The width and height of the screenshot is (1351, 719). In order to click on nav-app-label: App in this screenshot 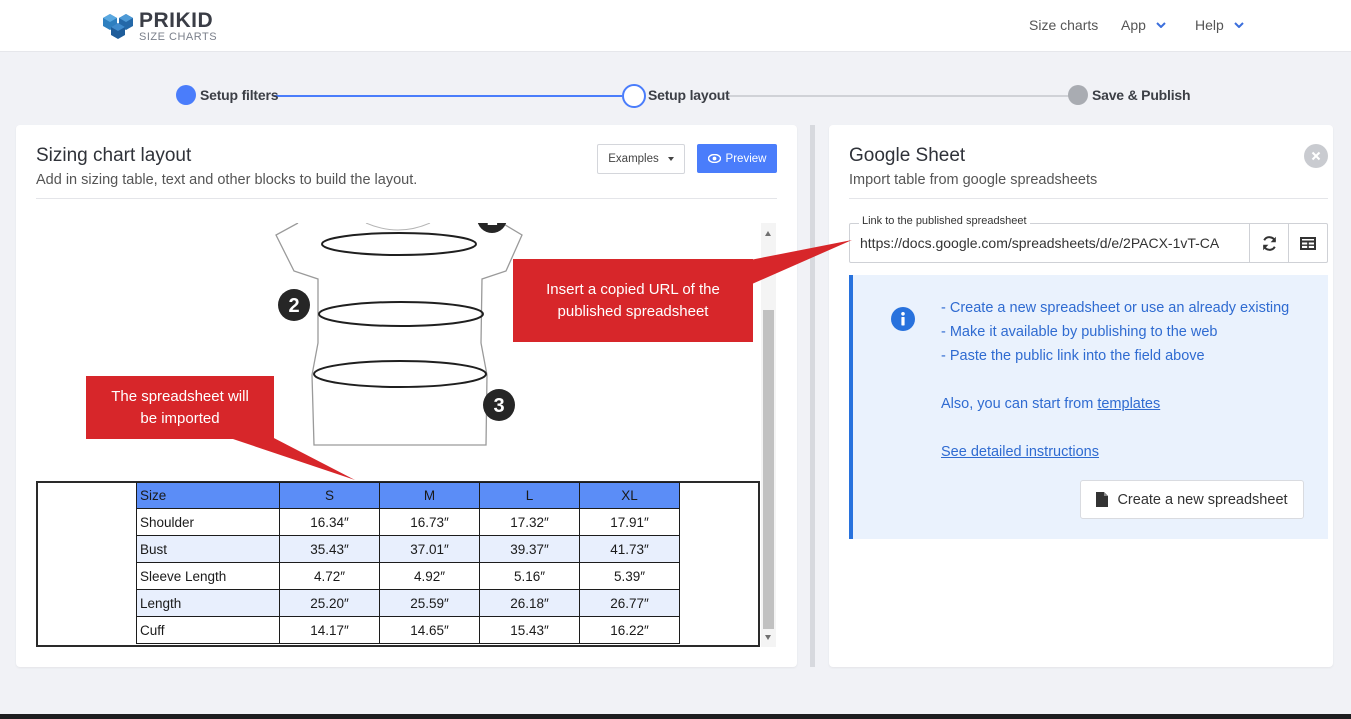, I will do `click(1133, 25)`.